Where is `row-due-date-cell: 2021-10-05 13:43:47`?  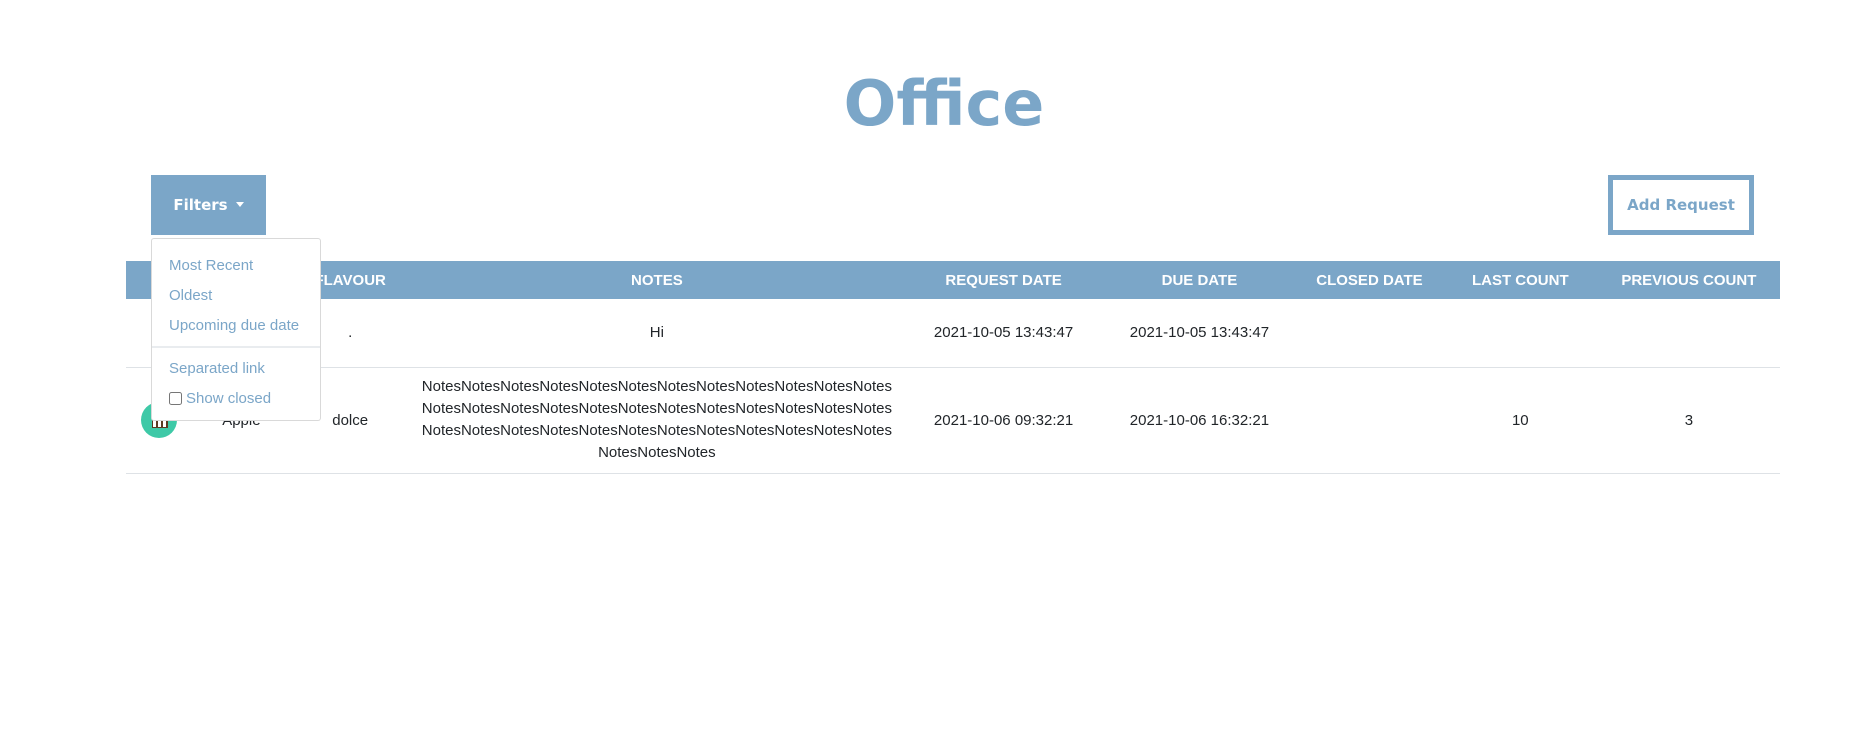 row-due-date-cell: 2021-10-05 13:43:47 is located at coordinates (1199, 333).